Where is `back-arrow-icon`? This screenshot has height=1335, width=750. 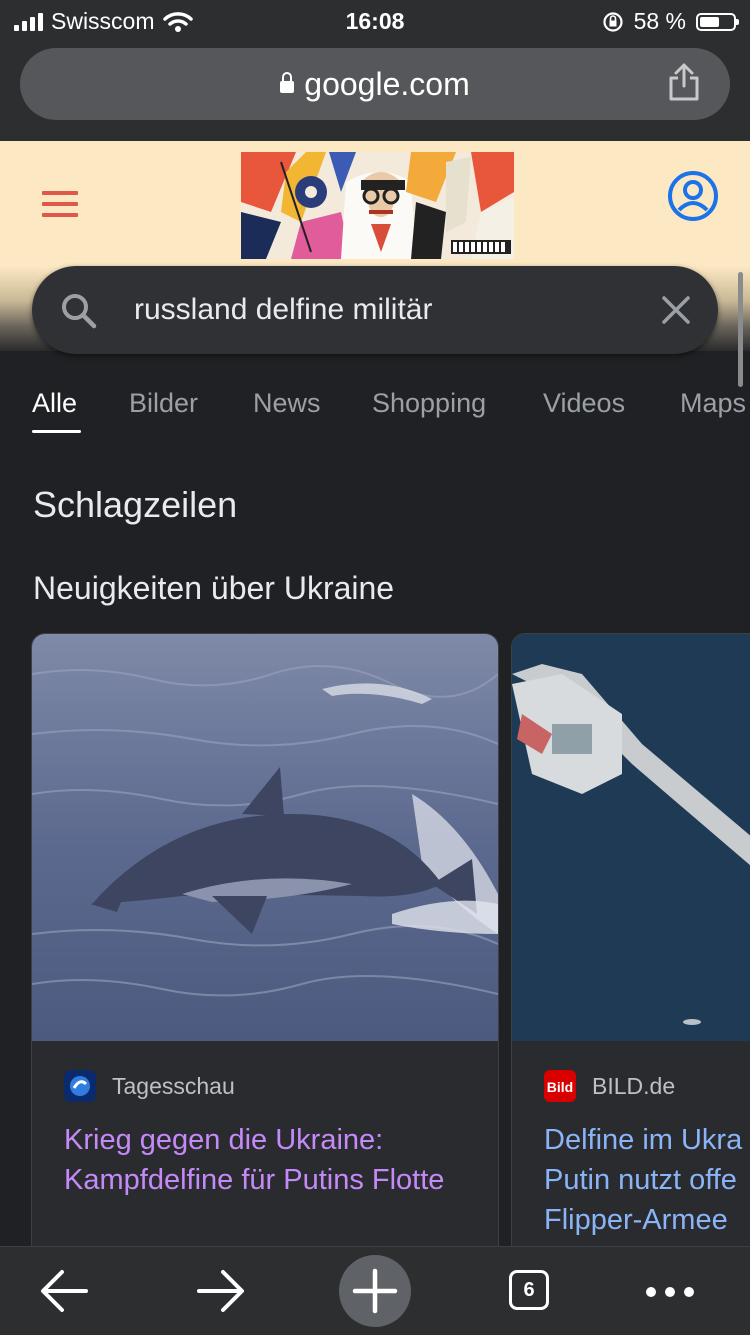 back-arrow-icon is located at coordinates (64, 1291).